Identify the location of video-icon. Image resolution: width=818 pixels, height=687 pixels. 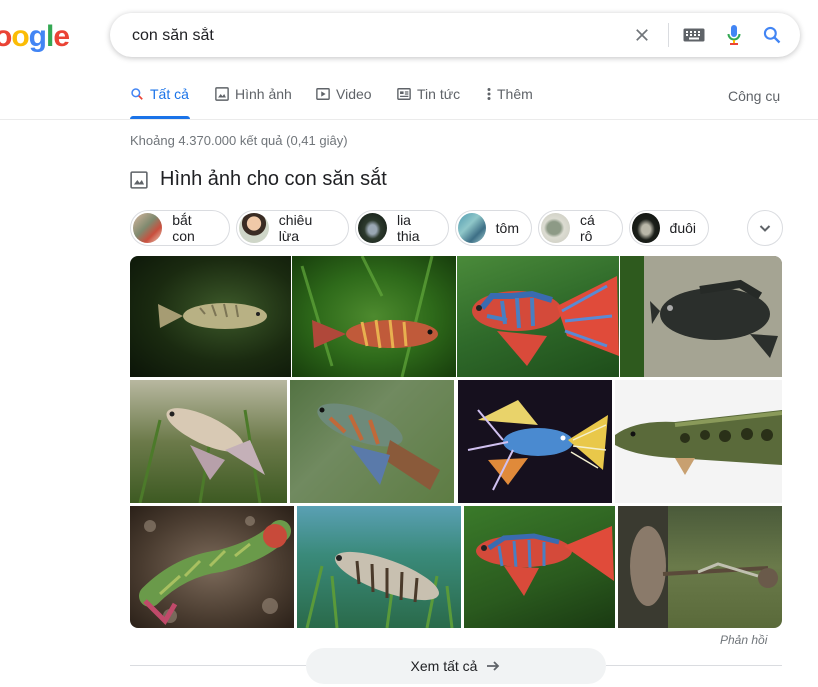
(323, 94).